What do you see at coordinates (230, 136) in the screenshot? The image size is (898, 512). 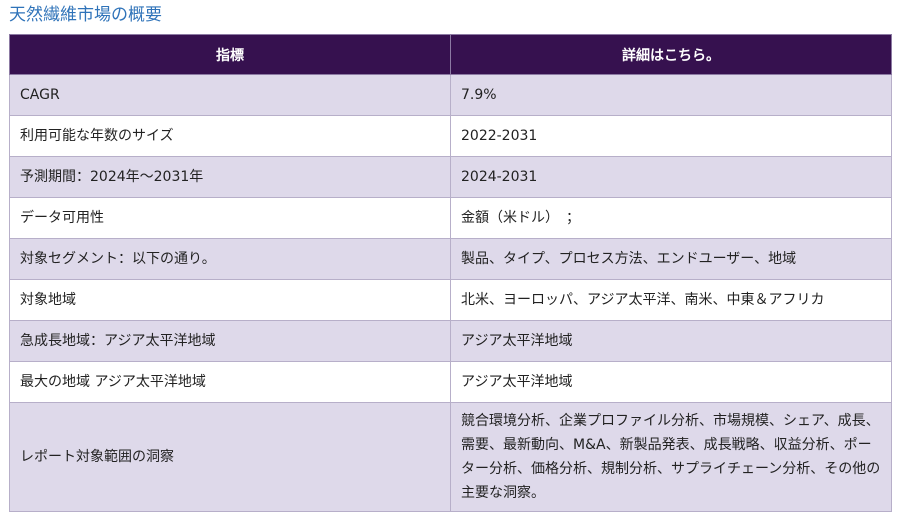 I see `row-label: 利用可能な年数のサイズ` at bounding box center [230, 136].